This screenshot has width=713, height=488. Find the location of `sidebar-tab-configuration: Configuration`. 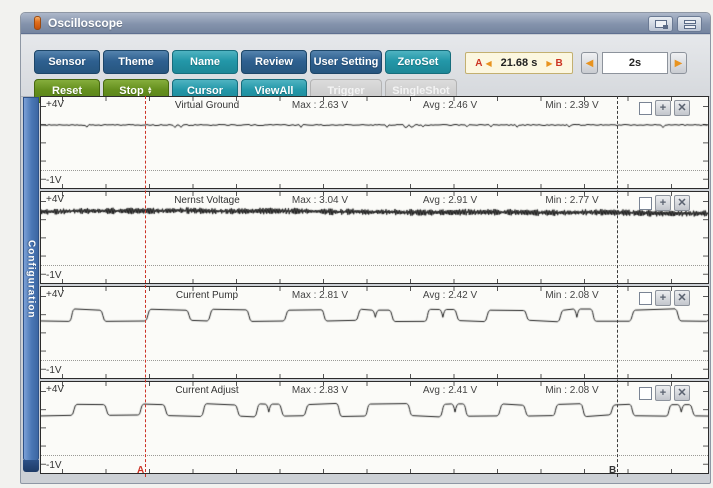

sidebar-tab-configuration: Configuration is located at coordinates (31, 284).